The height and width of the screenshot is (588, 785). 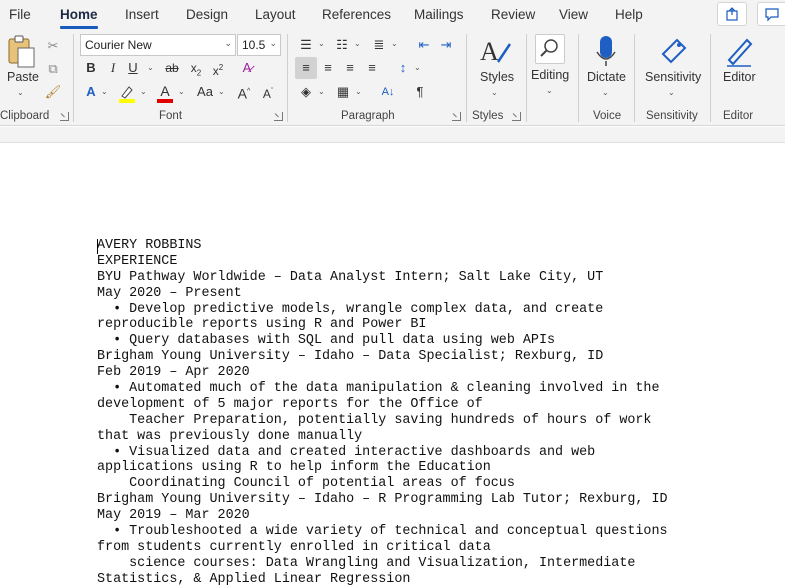 What do you see at coordinates (158, 45) in the screenshot?
I see `font-name-input: Courier New ⌄` at bounding box center [158, 45].